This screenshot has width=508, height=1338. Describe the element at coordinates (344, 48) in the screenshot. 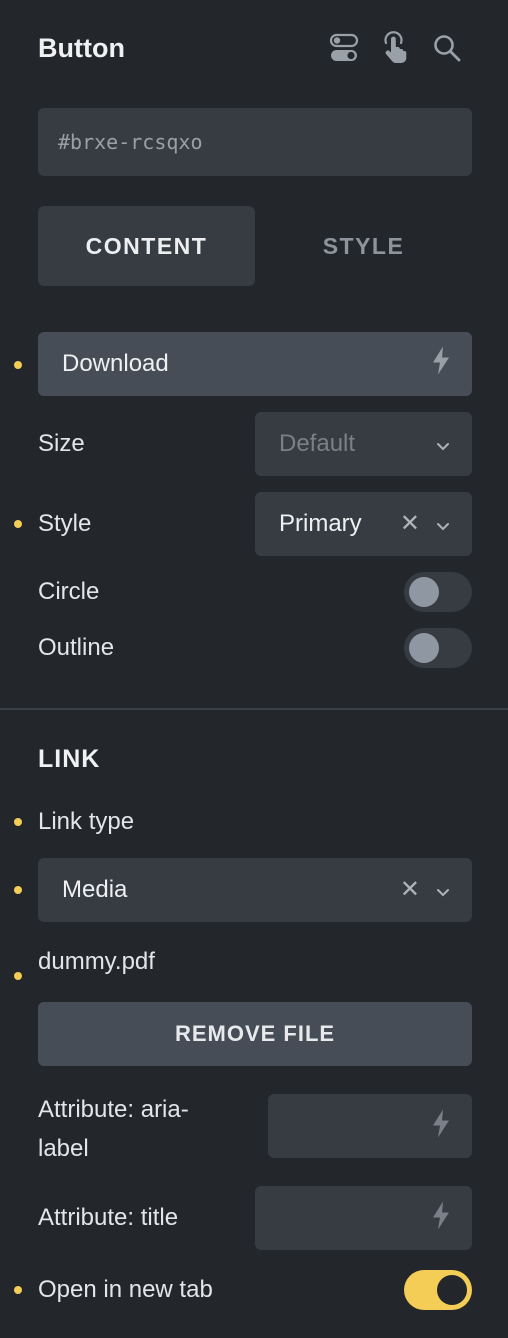

I see `toggle-view-icon` at that location.